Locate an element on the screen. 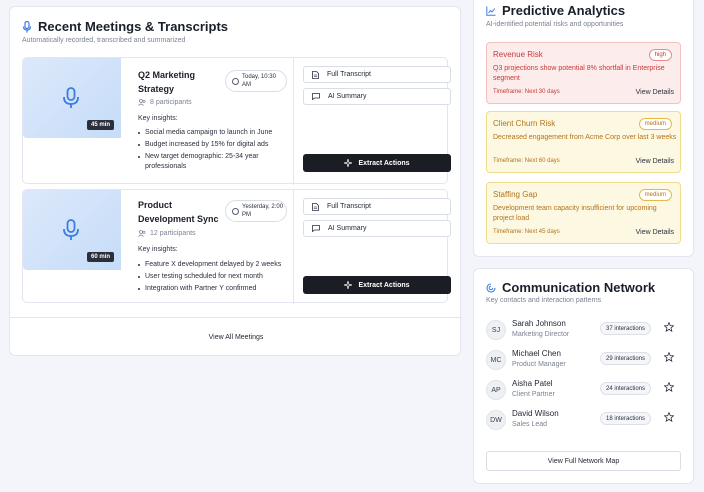 The width and height of the screenshot is (704, 492). key-insights-label: Key insights: is located at coordinates (158, 249).